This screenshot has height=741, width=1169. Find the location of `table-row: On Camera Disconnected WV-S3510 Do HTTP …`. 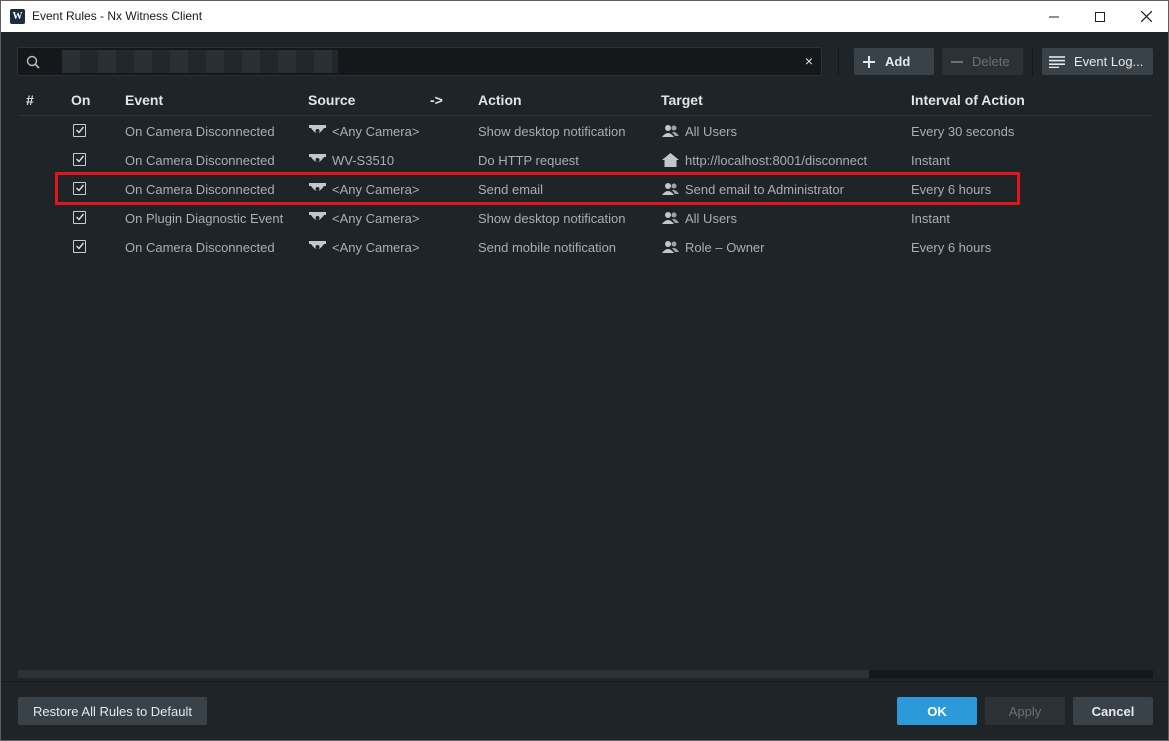

table-row: On Camera Disconnected WV-S3510 Do HTTP … is located at coordinates (585, 160).